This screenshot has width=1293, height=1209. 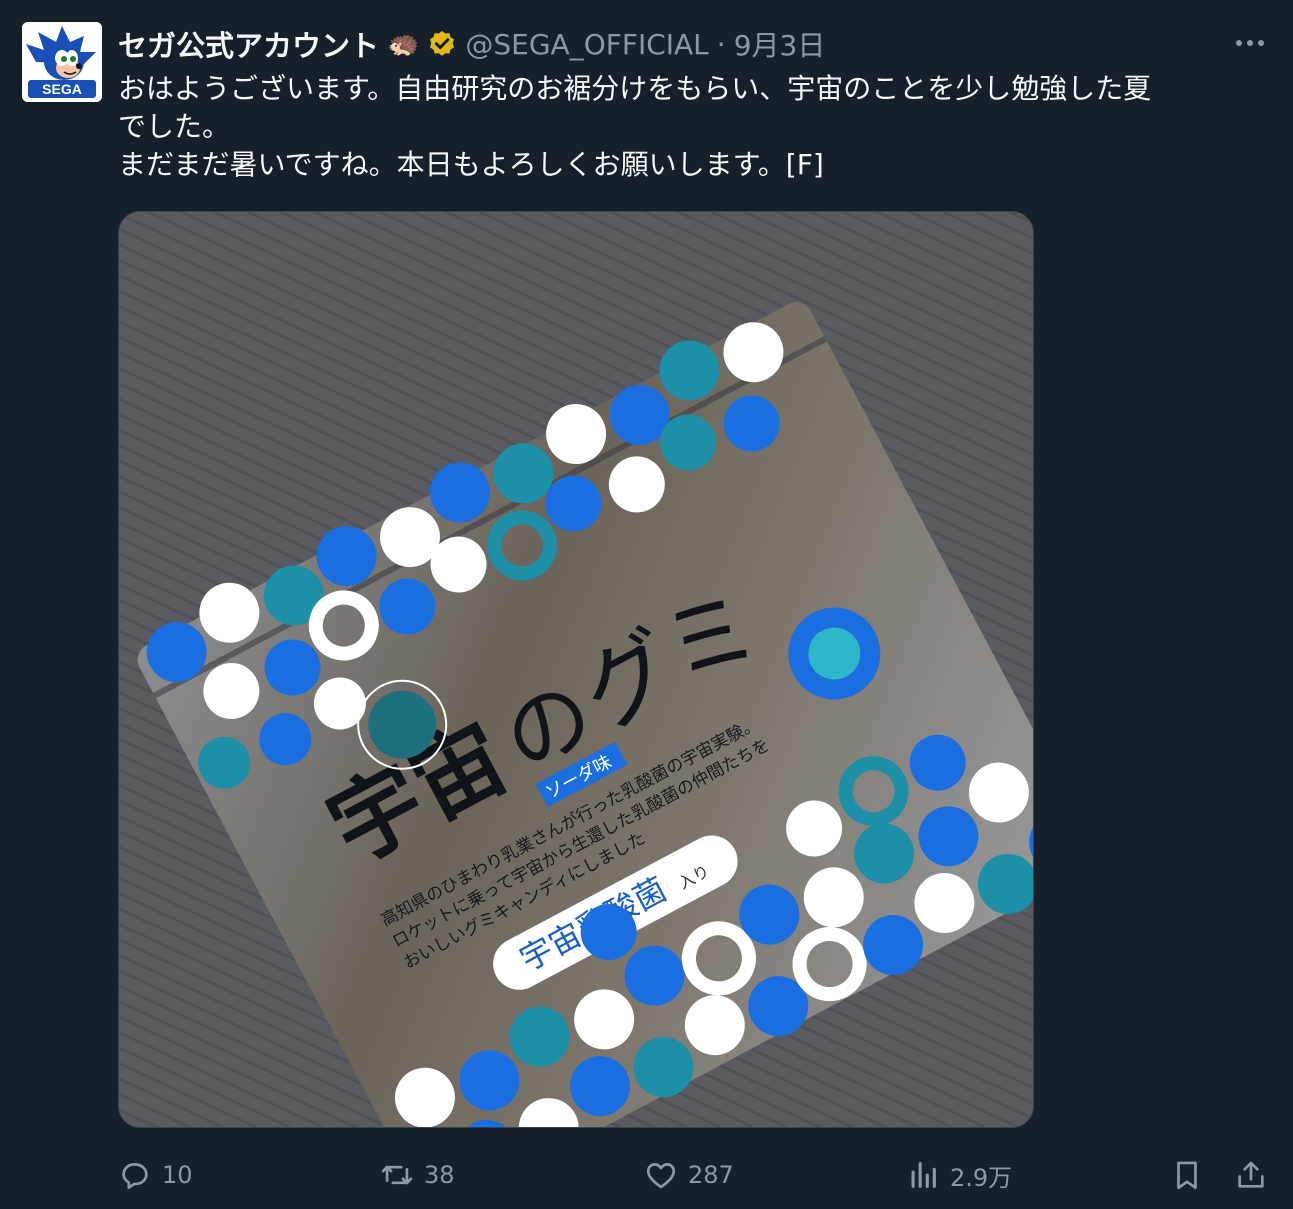 What do you see at coordinates (439, 1175) in the screenshot?
I see `repost-count: 38` at bounding box center [439, 1175].